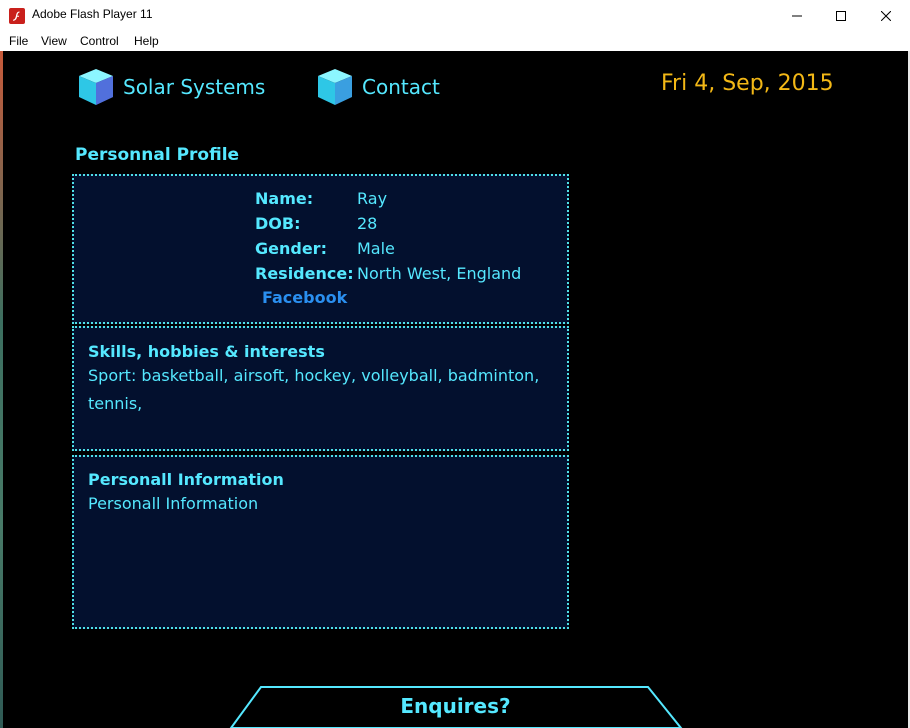 This screenshot has width=910, height=728. I want to click on minimize-icon, so click(797, 15).